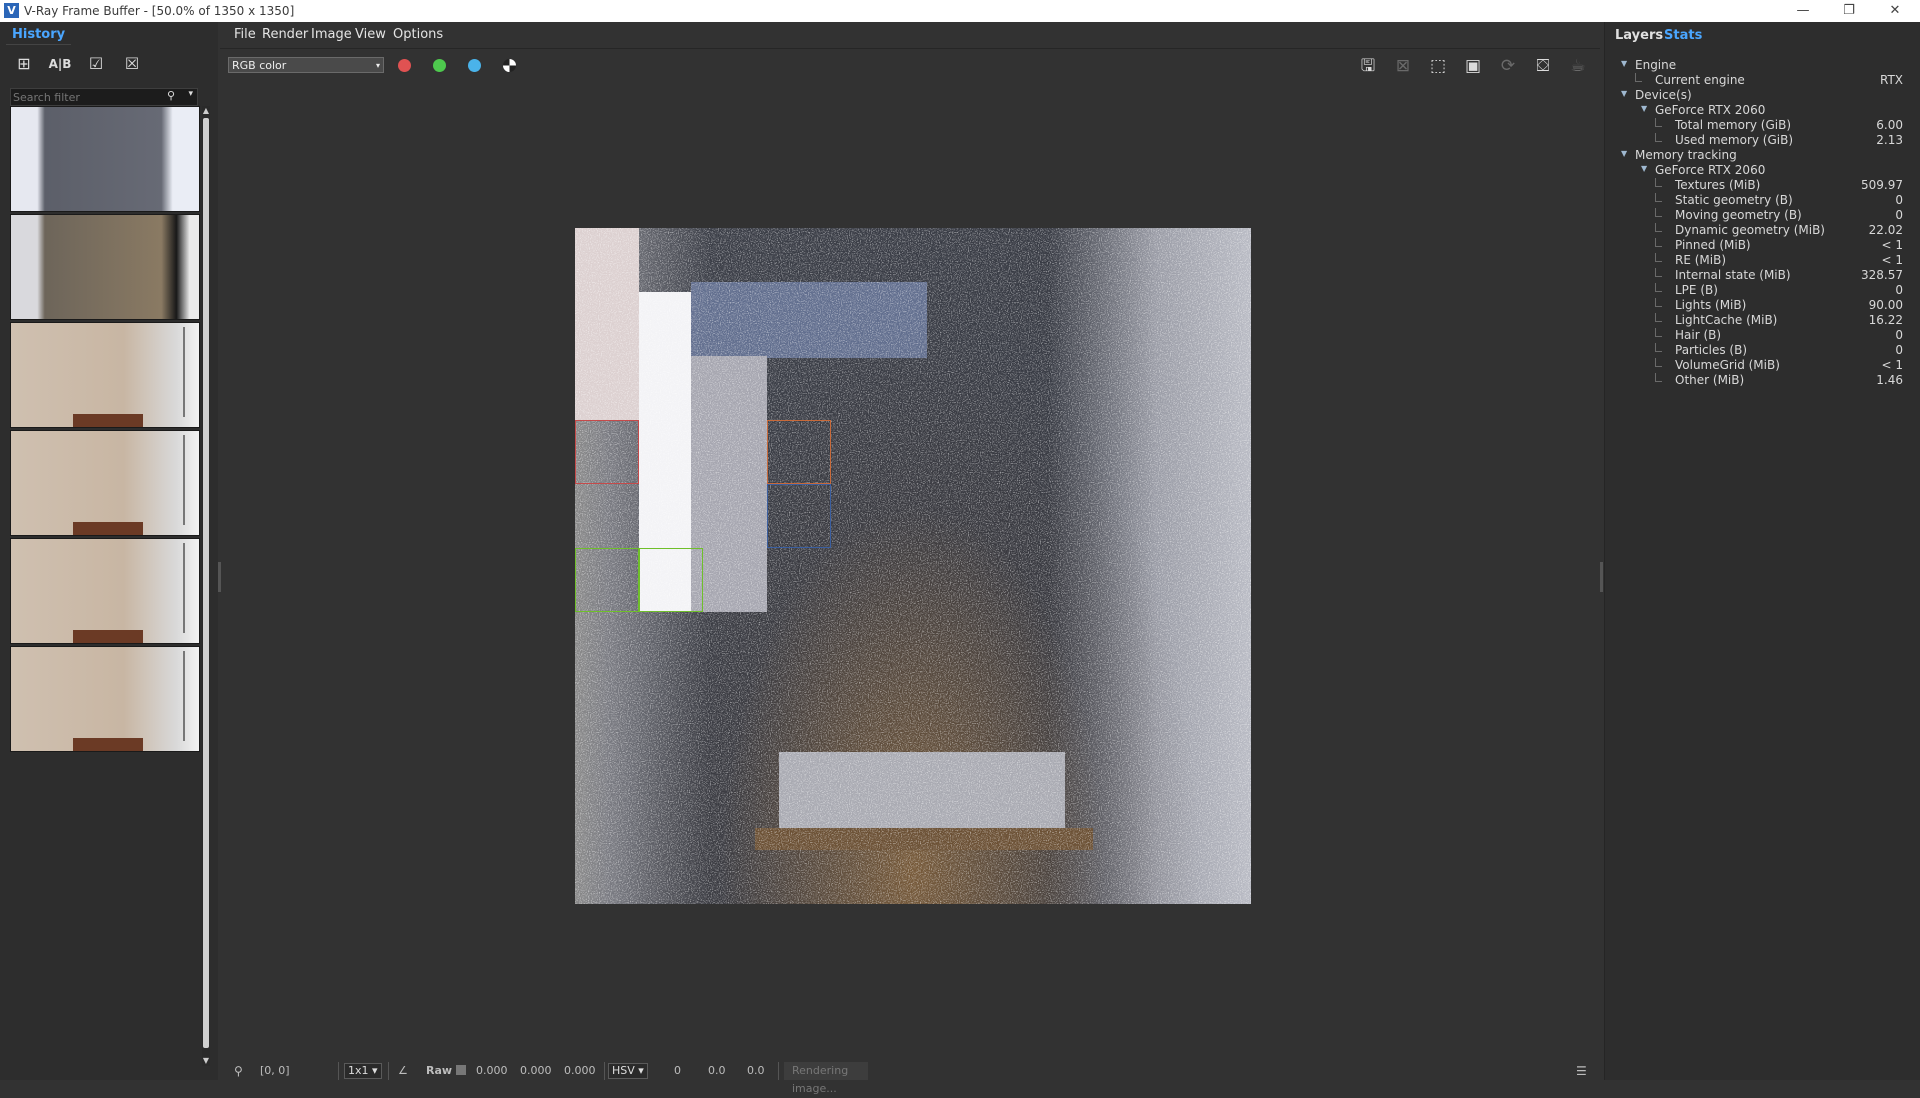  I want to click on stats-label: Moving geometry (B), so click(1738, 215).